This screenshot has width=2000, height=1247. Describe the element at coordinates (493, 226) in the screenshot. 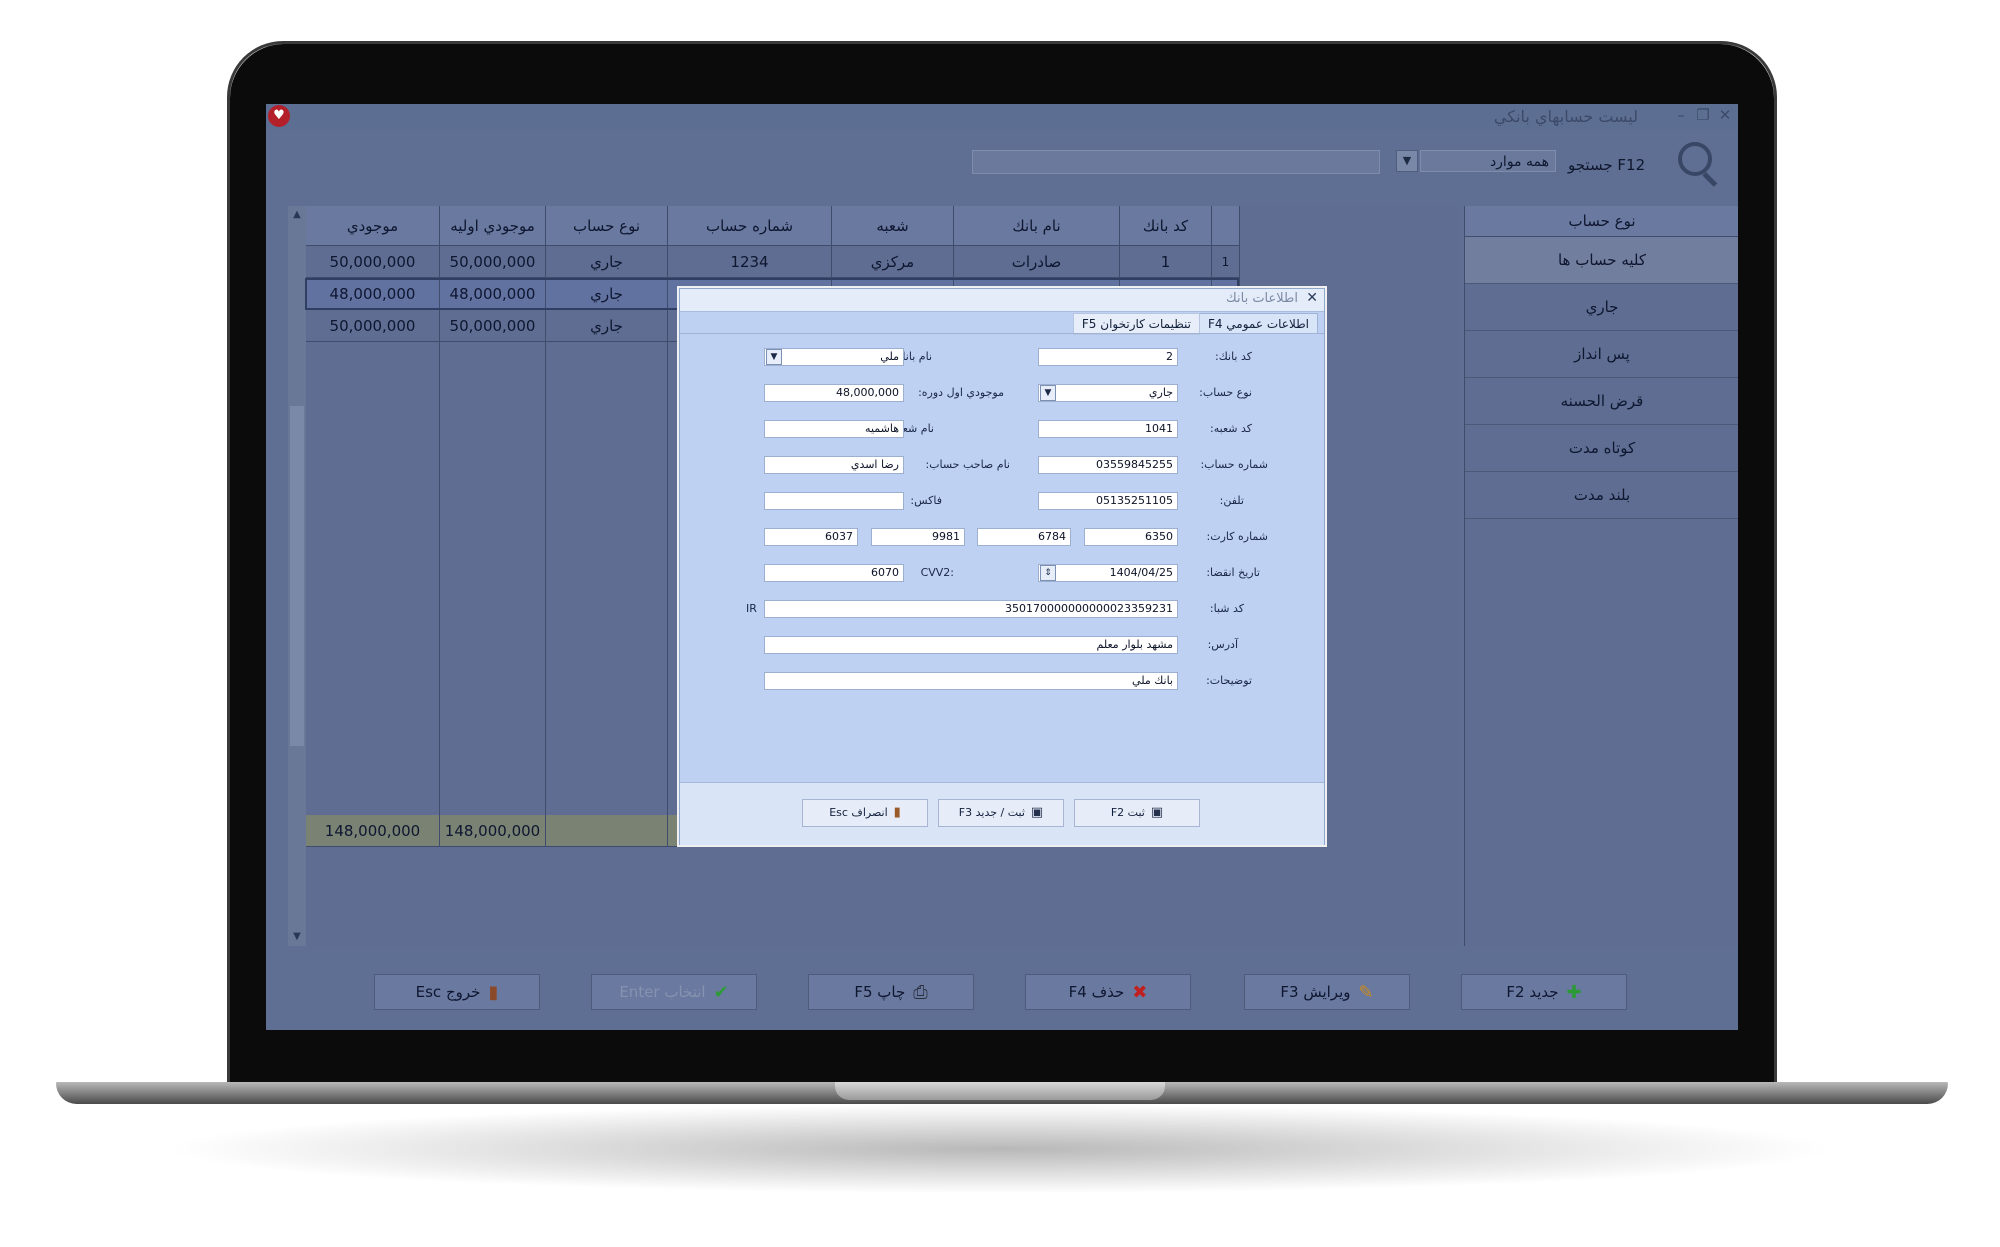

I see `column-header: موجودي اوليه` at that location.